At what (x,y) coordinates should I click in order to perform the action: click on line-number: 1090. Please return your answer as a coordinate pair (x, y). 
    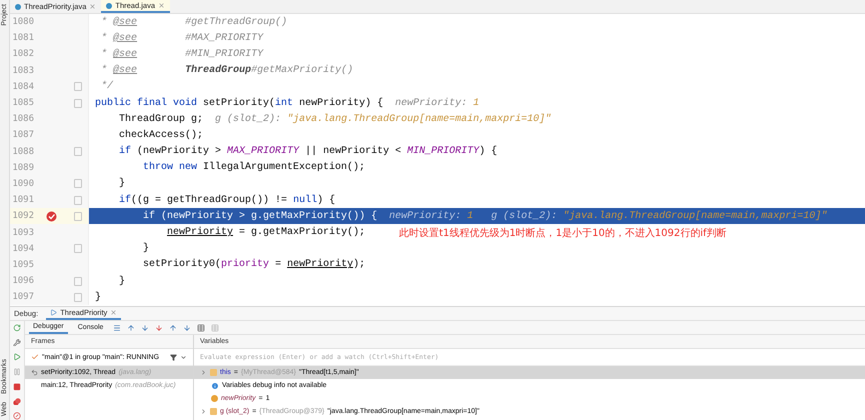
    Looking at the image, I should click on (22, 183).